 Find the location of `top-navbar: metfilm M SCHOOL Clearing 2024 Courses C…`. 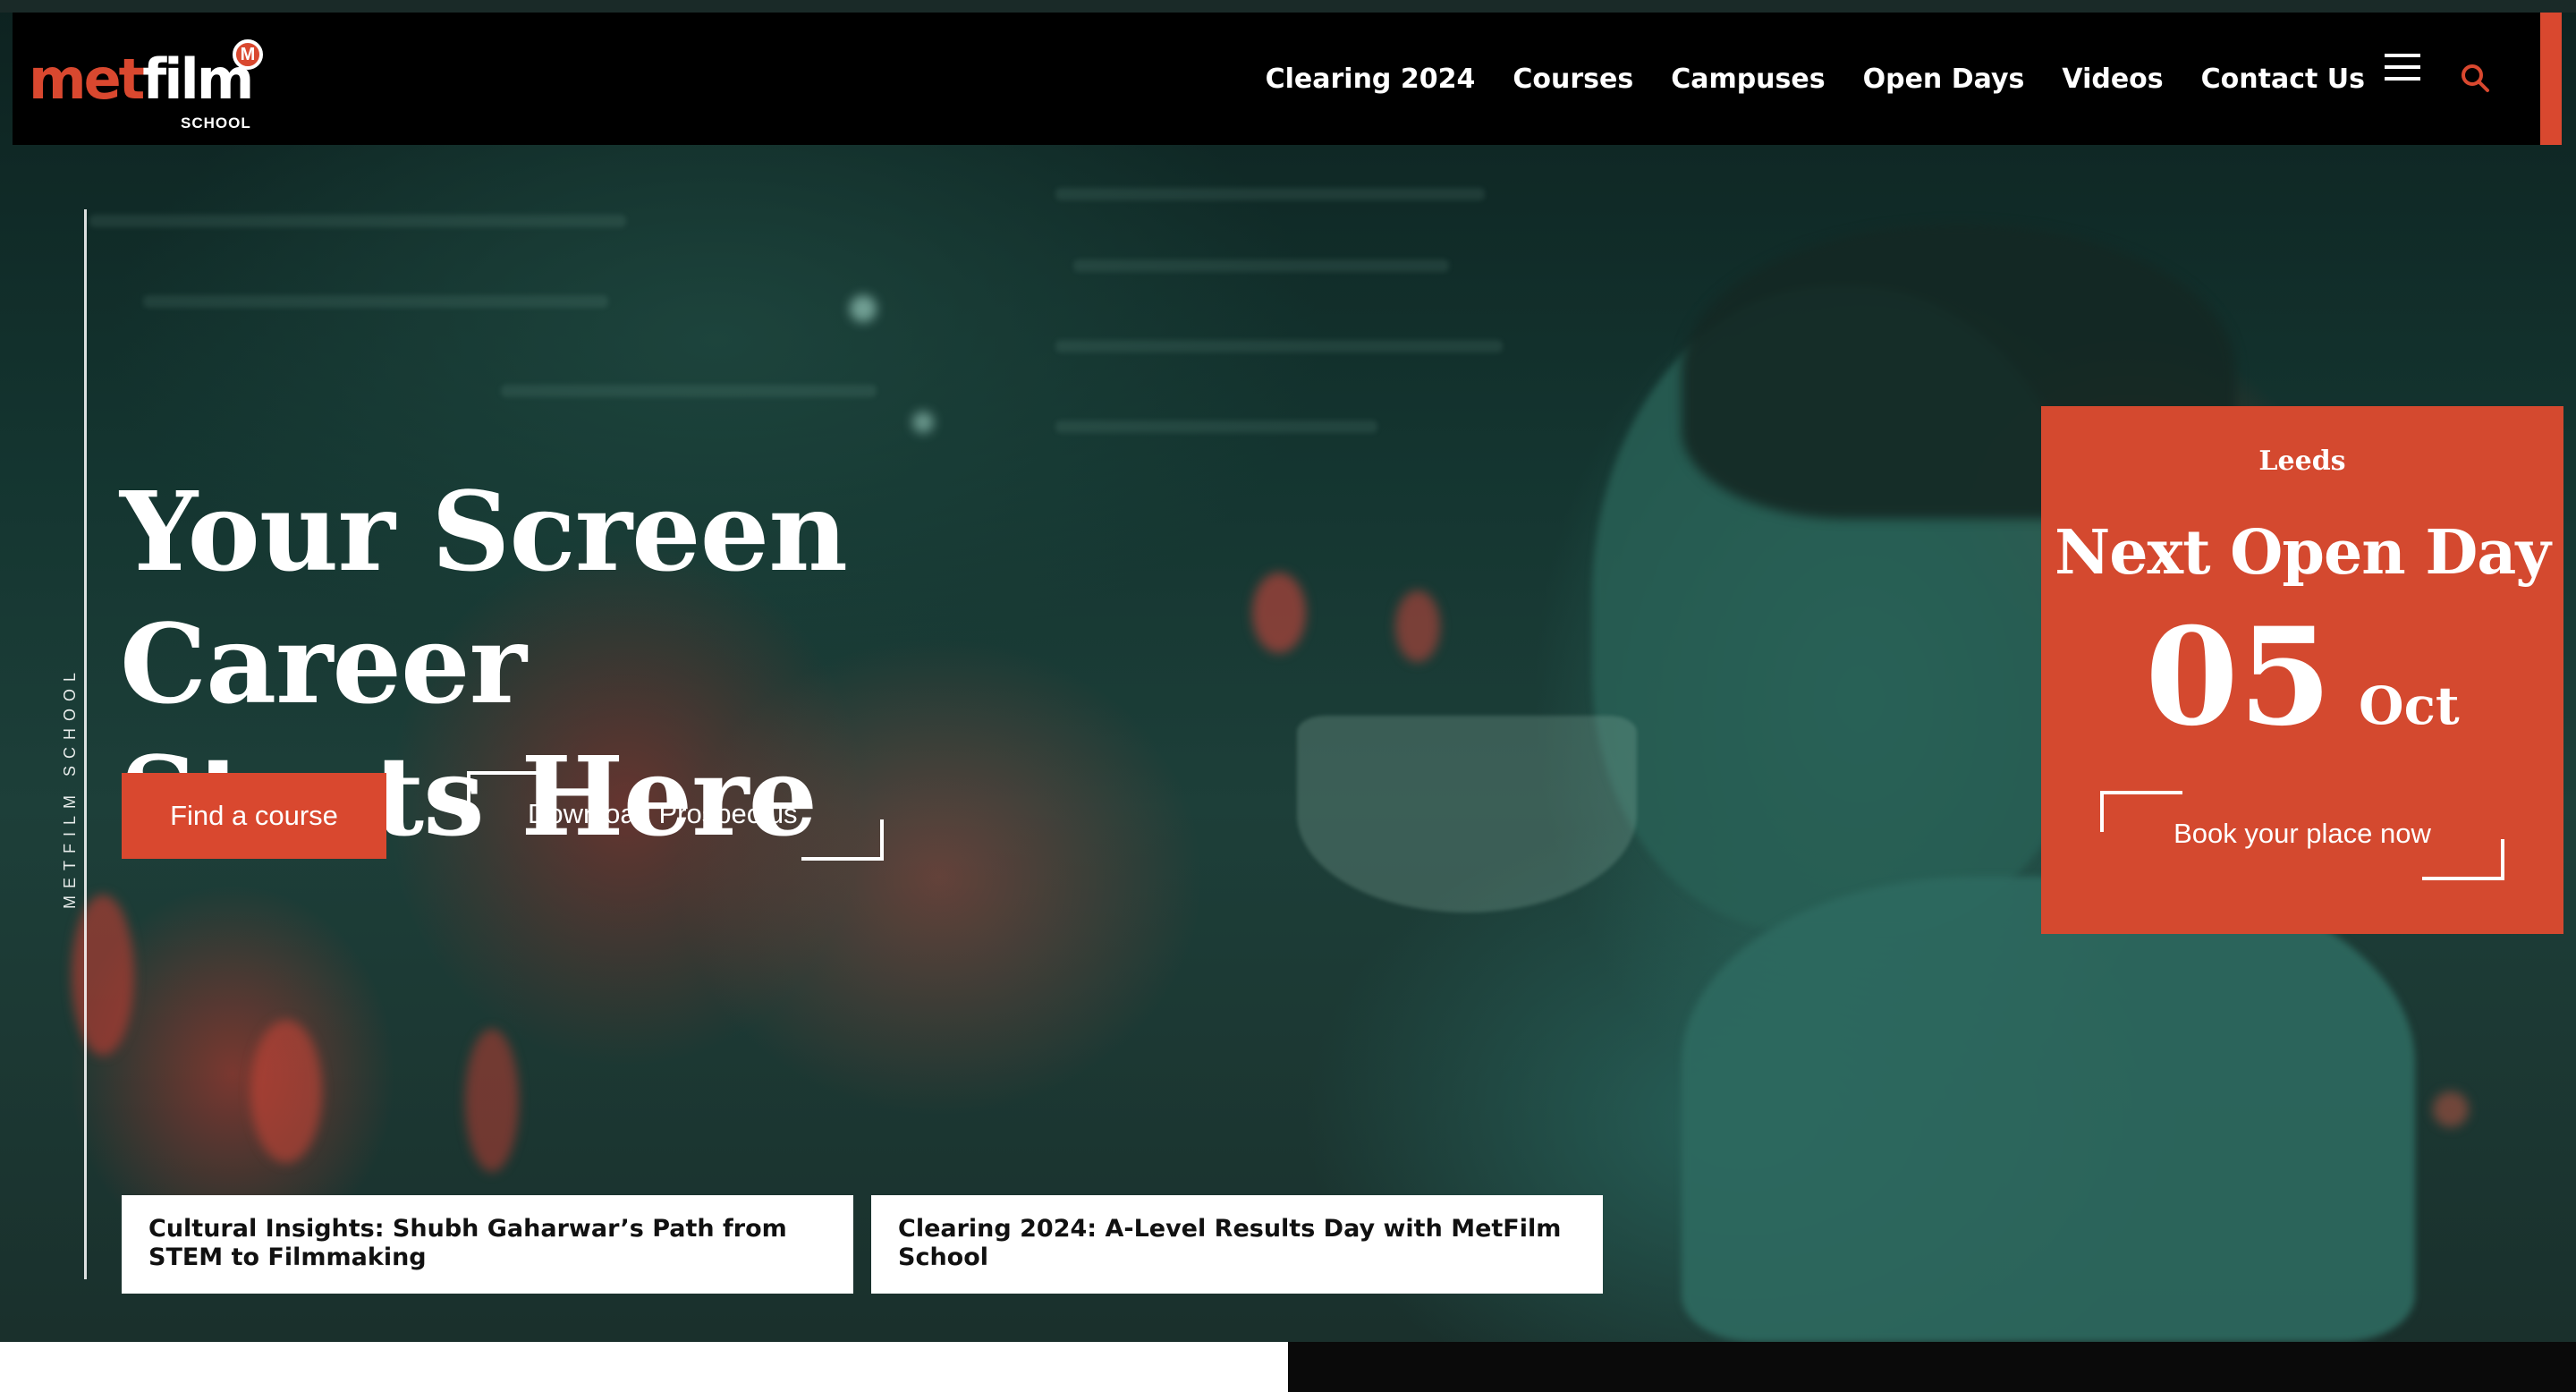

top-navbar: metfilm M SCHOOL Clearing 2024 Courses C… is located at coordinates (1276, 79).